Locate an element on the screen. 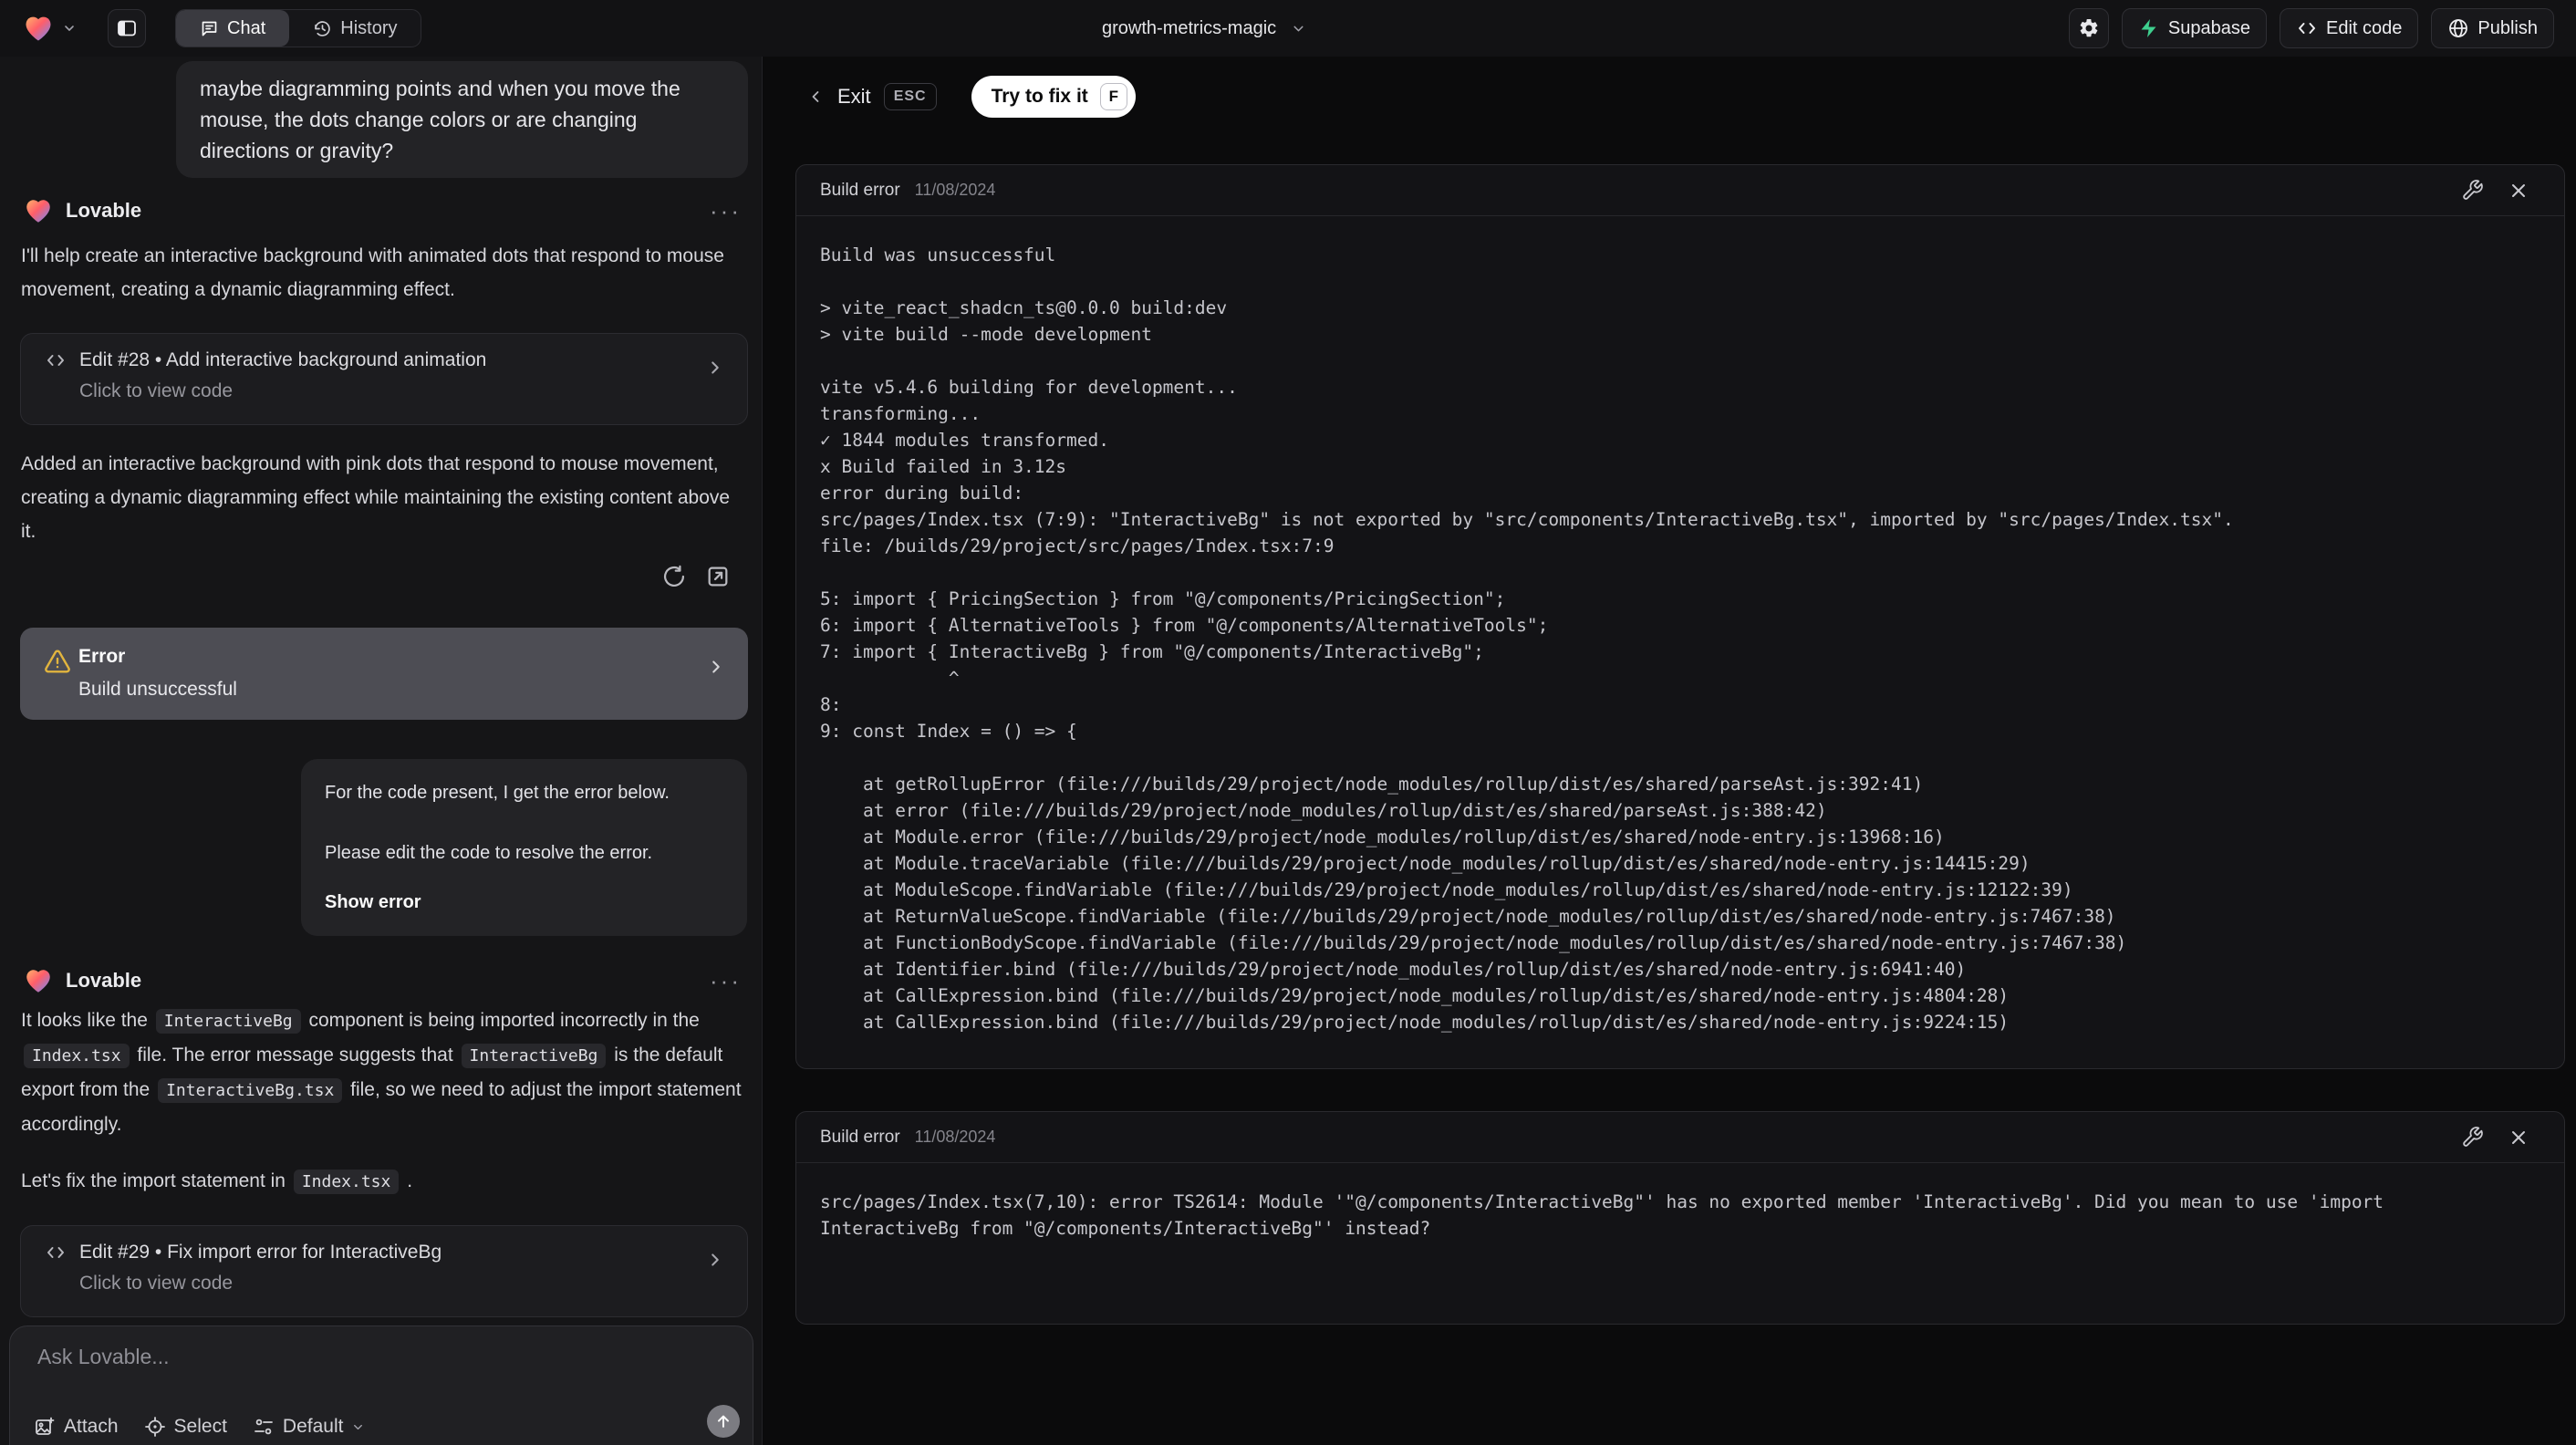 The height and width of the screenshot is (1445, 2576). edit-code-button: Edit code is located at coordinates (2349, 28).